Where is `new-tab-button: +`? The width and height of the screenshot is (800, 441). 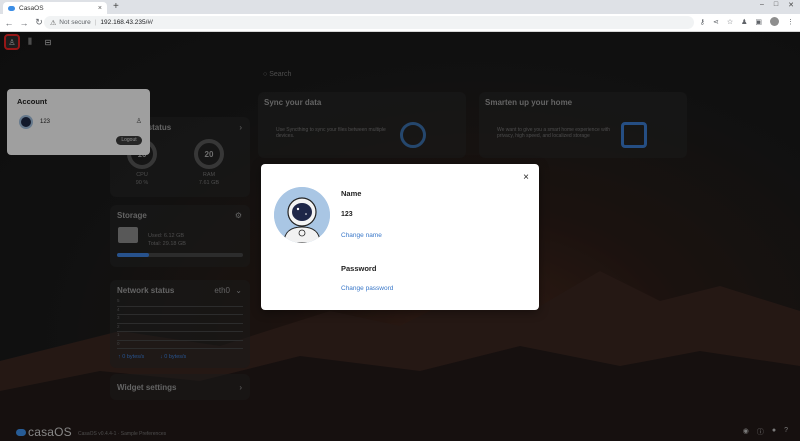 new-tab-button: + is located at coordinates (116, 6).